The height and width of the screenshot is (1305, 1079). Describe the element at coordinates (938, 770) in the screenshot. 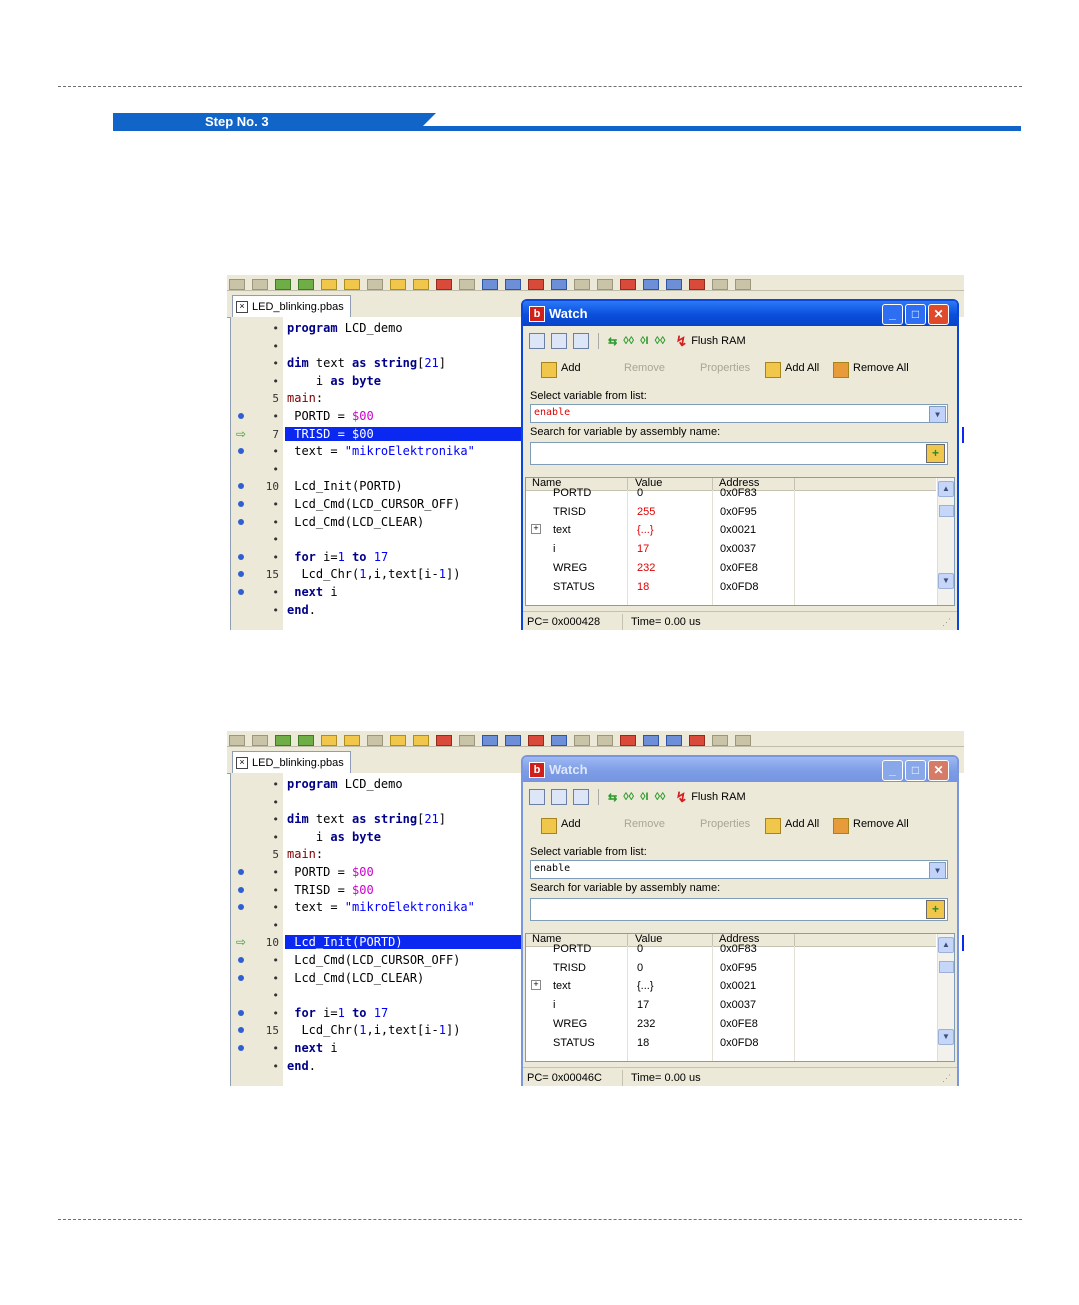

I see `close-button: ✕` at that location.